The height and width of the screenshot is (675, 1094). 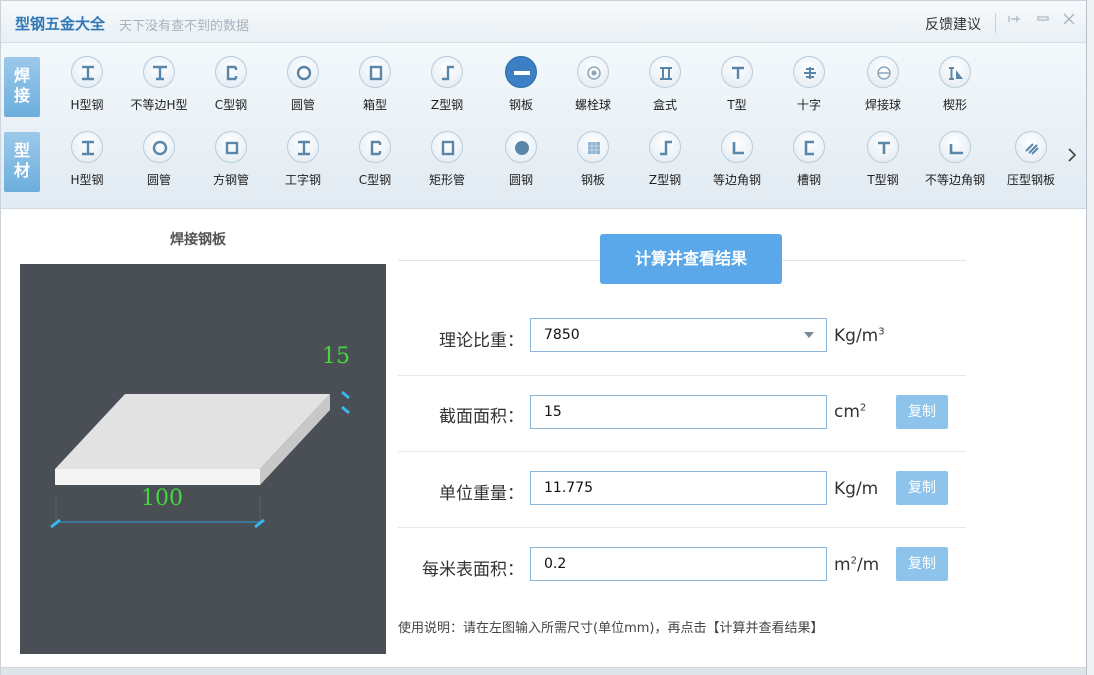 What do you see at coordinates (922, 412) in the screenshot?
I see `copy-area-button: 复制` at bounding box center [922, 412].